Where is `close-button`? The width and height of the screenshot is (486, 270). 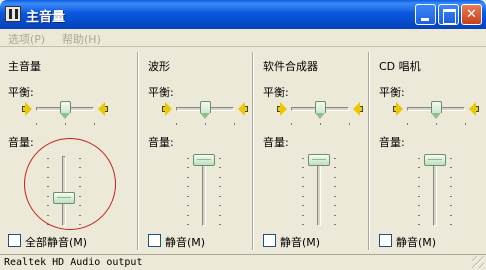
close-button is located at coordinates (471, 14).